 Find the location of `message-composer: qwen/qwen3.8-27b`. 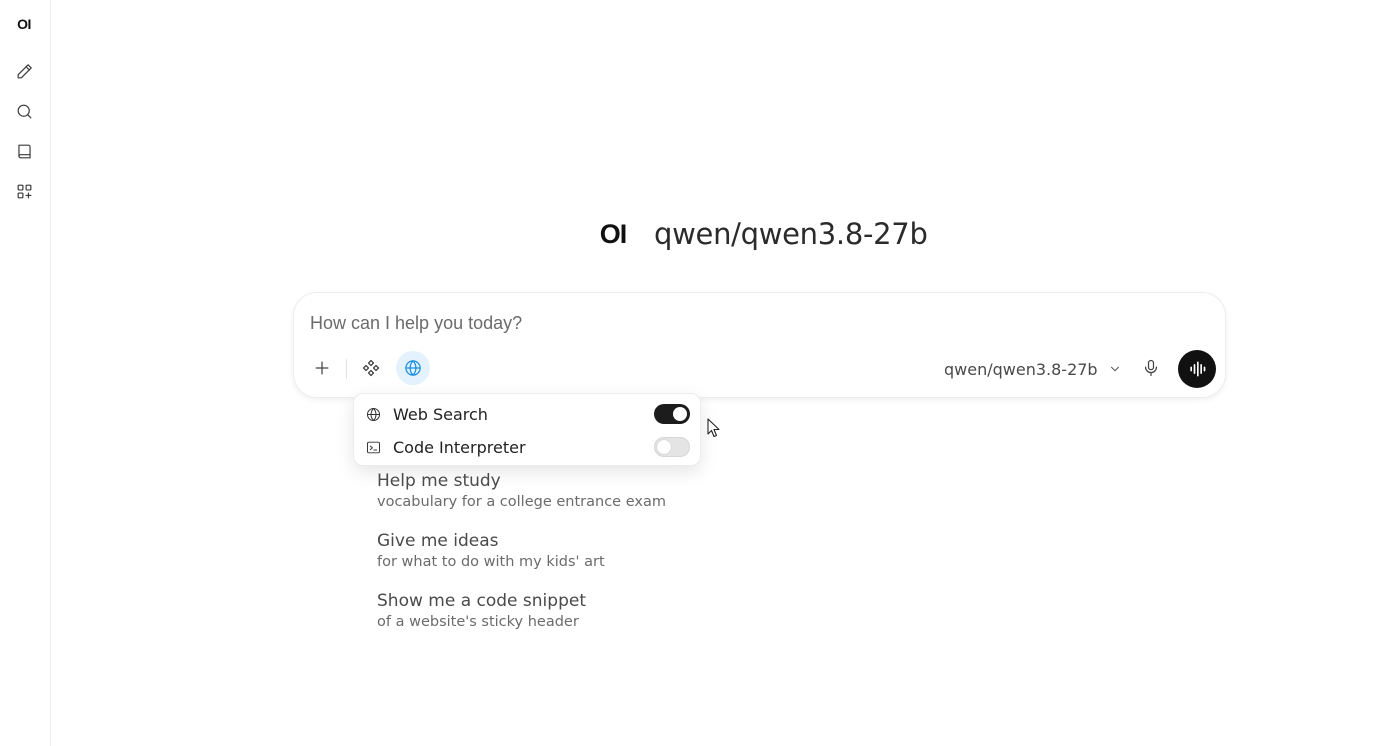

message-composer: qwen/qwen3.8-27b is located at coordinates (759, 345).